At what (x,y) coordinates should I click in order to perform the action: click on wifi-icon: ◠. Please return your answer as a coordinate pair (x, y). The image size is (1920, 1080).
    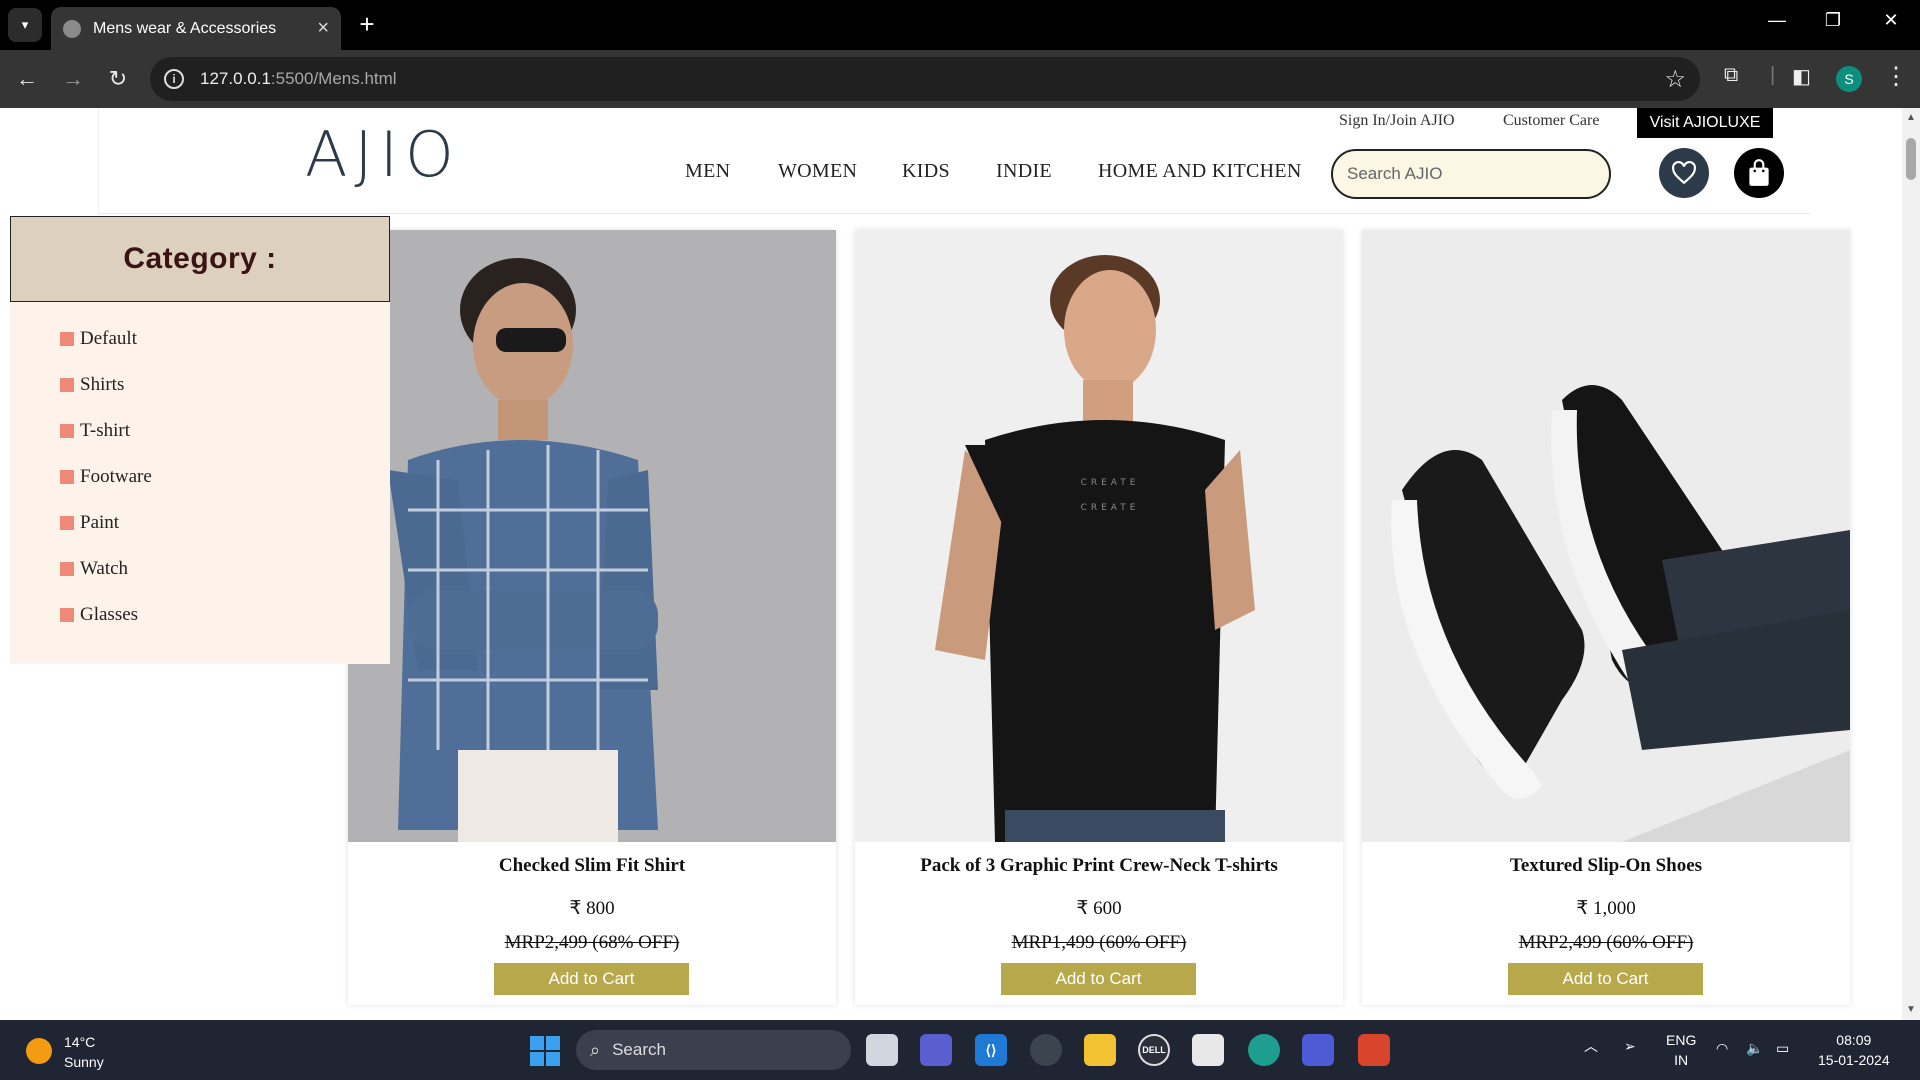
    Looking at the image, I should click on (1722, 1048).